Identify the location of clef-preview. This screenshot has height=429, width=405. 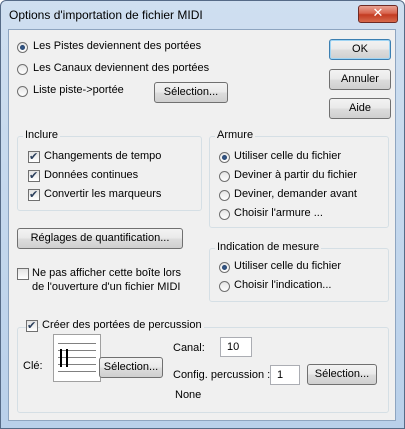
(77, 358).